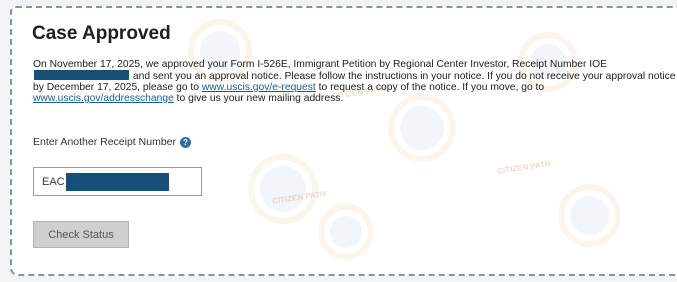  I want to click on redacted-receipt-input-value, so click(117, 181).